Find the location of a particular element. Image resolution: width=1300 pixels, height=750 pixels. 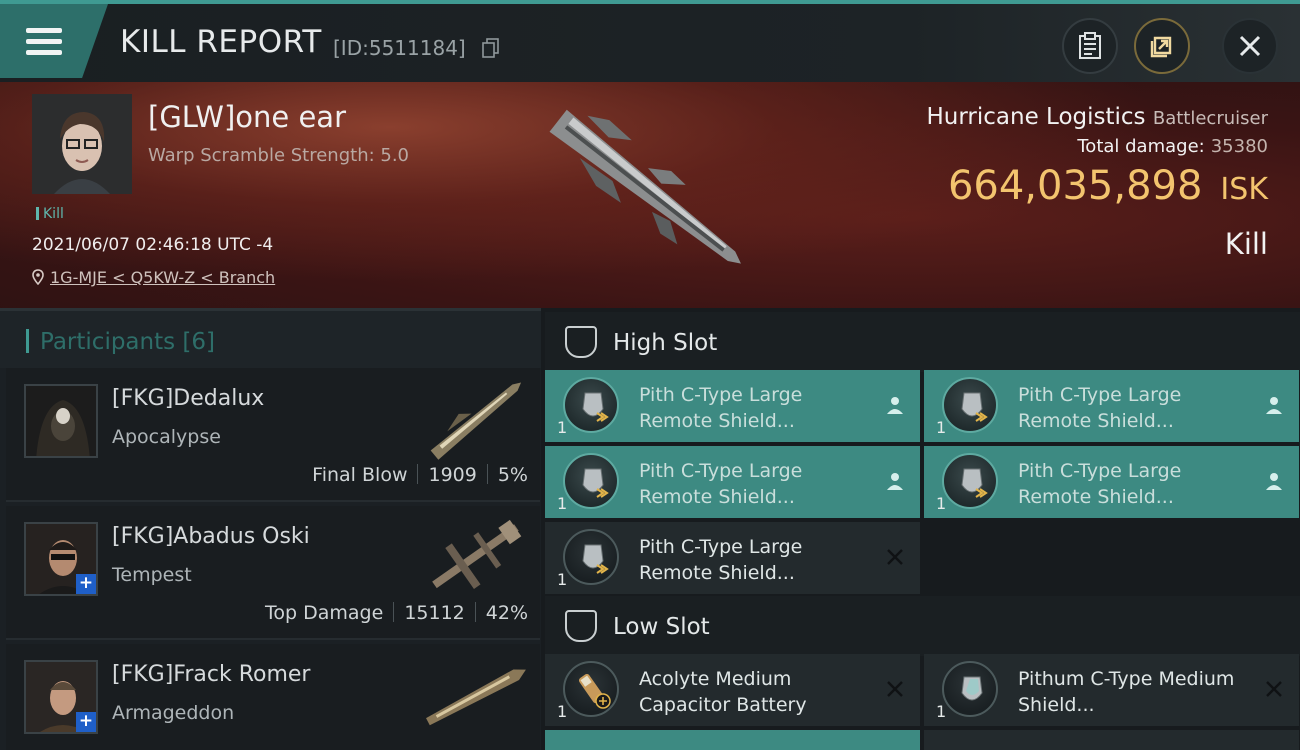

participant-damage: 1909 is located at coordinates (452, 475).